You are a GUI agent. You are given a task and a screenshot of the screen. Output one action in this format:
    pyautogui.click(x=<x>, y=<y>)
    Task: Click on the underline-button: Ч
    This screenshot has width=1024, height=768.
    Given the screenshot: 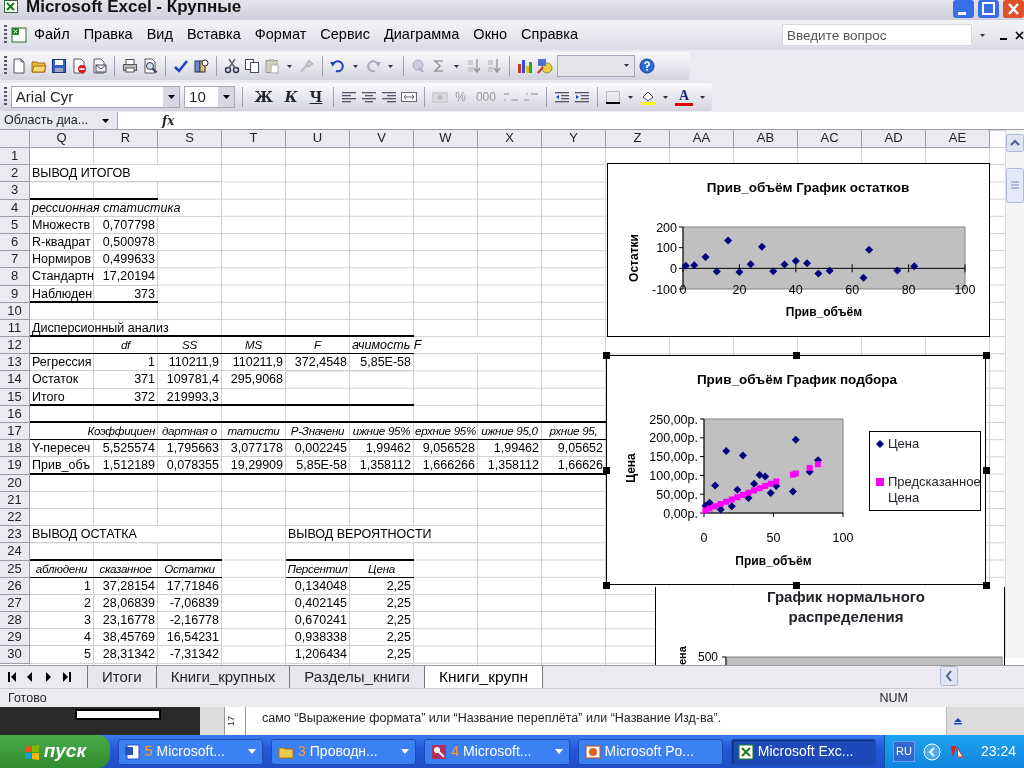 What is the action you would take?
    pyautogui.click(x=316, y=97)
    